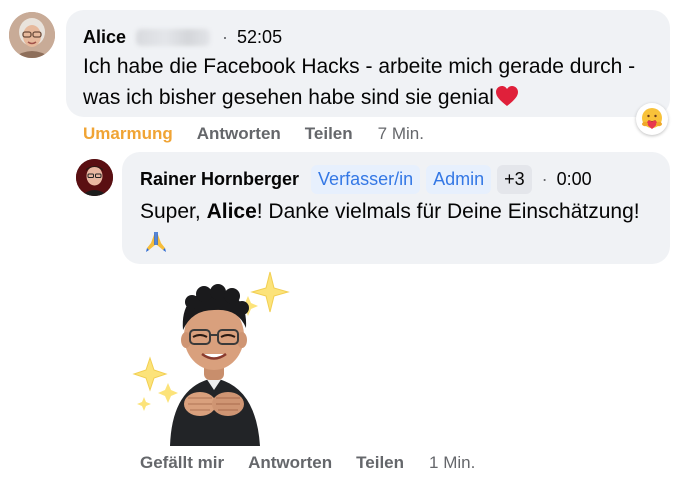 The image size is (681, 477). What do you see at coordinates (506, 96) in the screenshot?
I see `red-heart-icon` at bounding box center [506, 96].